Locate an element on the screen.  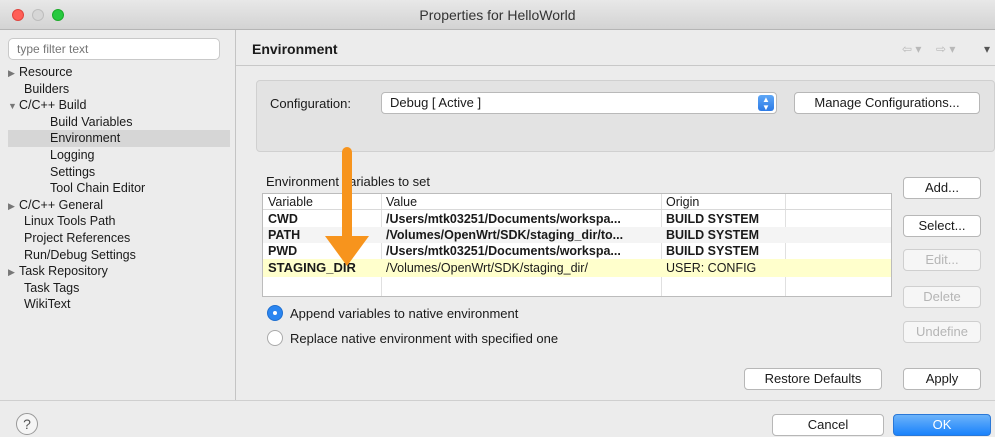
append-radio-label: Append variables to native environment is located at coordinates (404, 313).